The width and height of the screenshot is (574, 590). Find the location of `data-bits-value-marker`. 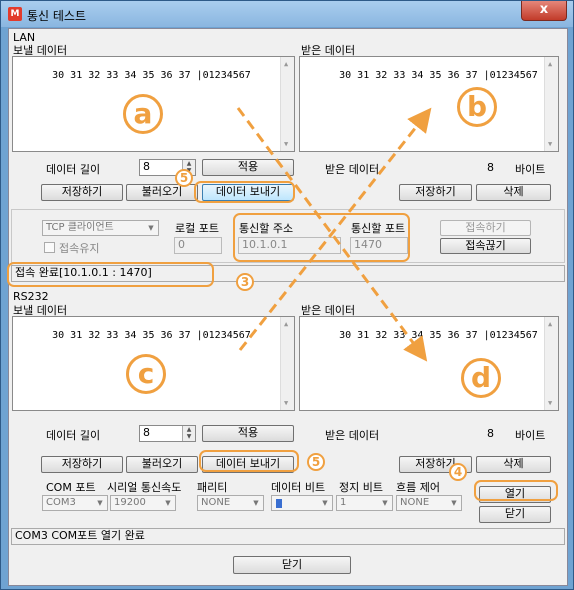

data-bits-value-marker is located at coordinates (279, 503).